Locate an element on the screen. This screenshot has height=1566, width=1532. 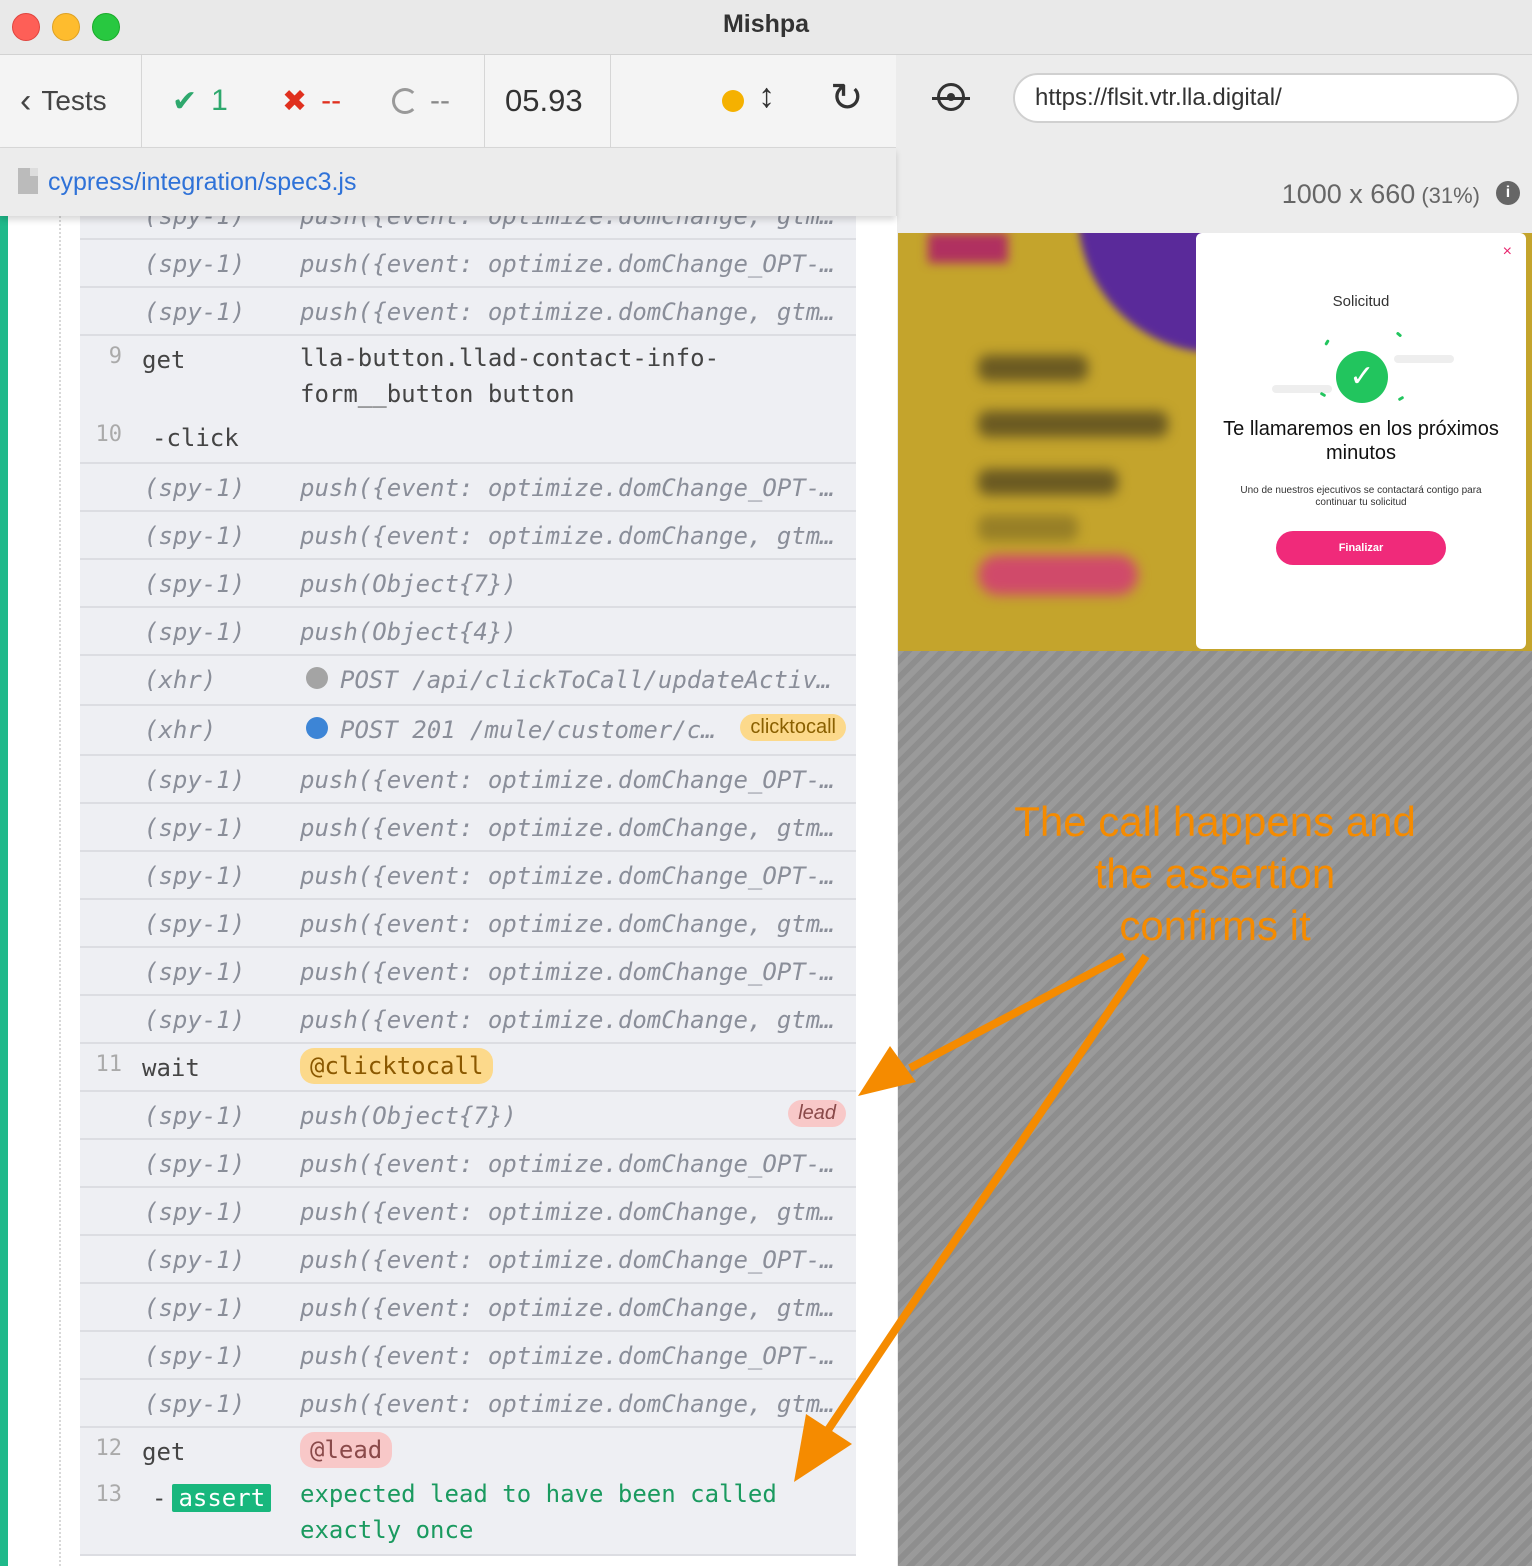
alias-badge: @clicktocall is located at coordinates (397, 1066).